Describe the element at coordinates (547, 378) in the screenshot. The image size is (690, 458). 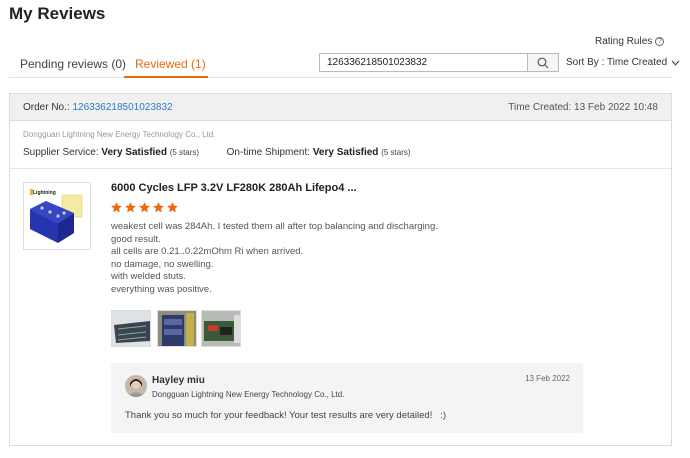
I see `reply-date: 13 Feb 2022` at that location.